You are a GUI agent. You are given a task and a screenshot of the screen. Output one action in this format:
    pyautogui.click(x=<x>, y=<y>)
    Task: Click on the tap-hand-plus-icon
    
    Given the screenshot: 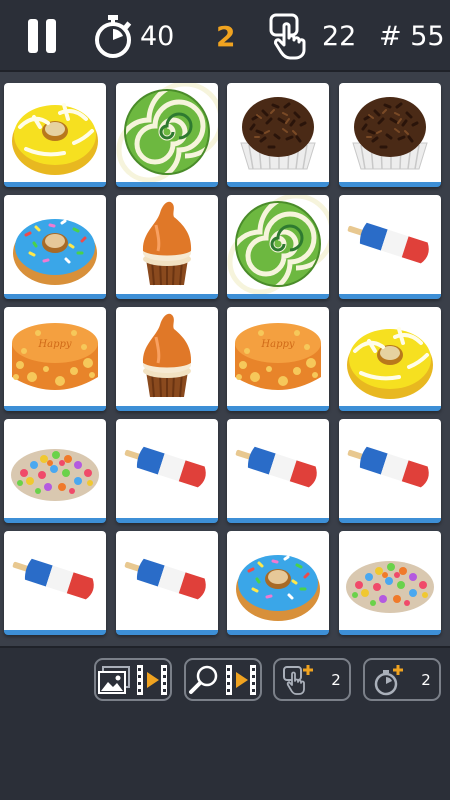 What is the action you would take?
    pyautogui.click(x=298, y=679)
    